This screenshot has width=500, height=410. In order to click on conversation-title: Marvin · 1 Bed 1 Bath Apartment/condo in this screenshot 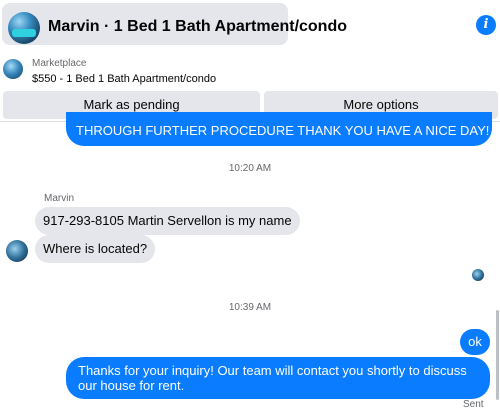, I will do `click(197, 26)`.